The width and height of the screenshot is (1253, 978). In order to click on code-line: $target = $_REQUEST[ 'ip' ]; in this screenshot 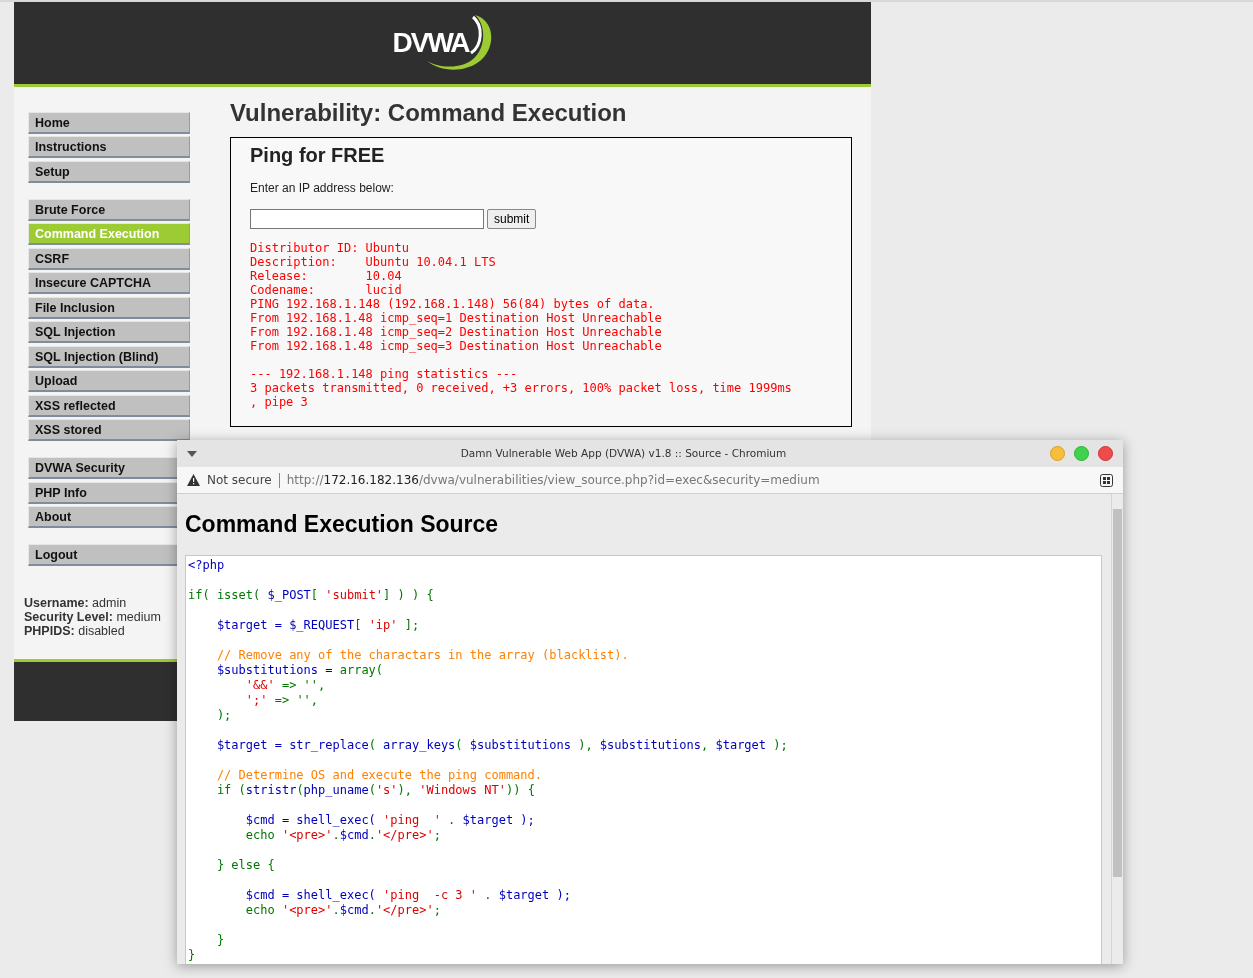, I will do `click(317, 625)`.